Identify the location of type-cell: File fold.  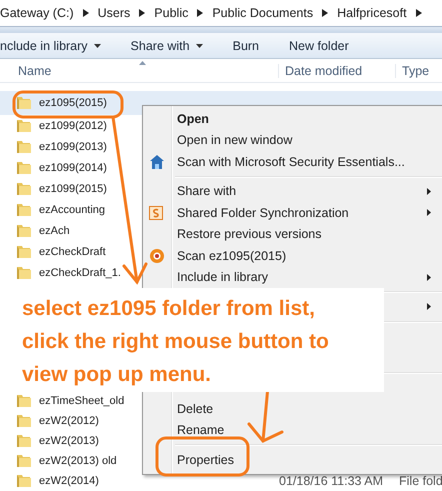
(420, 481).